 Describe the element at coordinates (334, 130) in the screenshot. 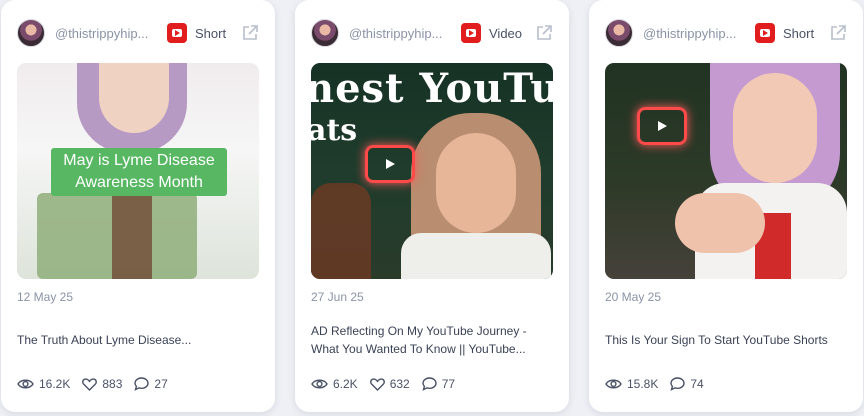

I see `thumbnail-overlay-text: ats` at that location.